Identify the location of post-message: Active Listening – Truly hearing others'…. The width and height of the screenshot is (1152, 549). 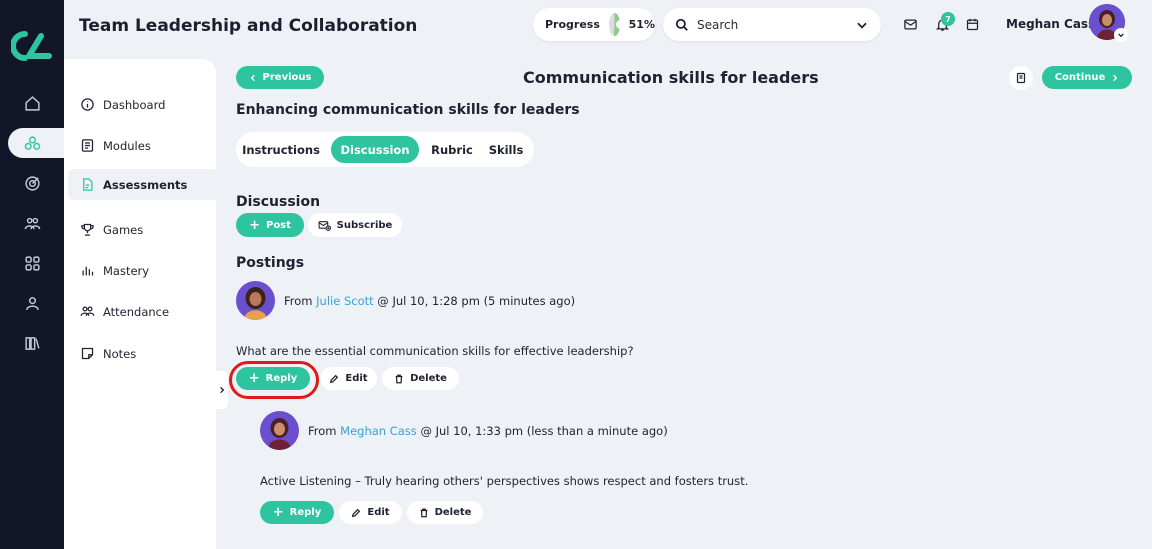
(504, 481).